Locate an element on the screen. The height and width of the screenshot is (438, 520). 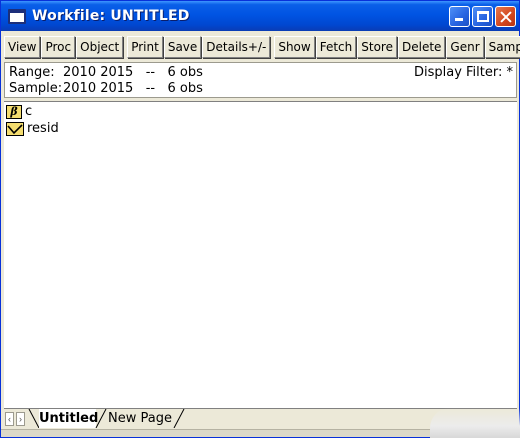
details-toggle-button: Details+/- is located at coordinates (236, 47).